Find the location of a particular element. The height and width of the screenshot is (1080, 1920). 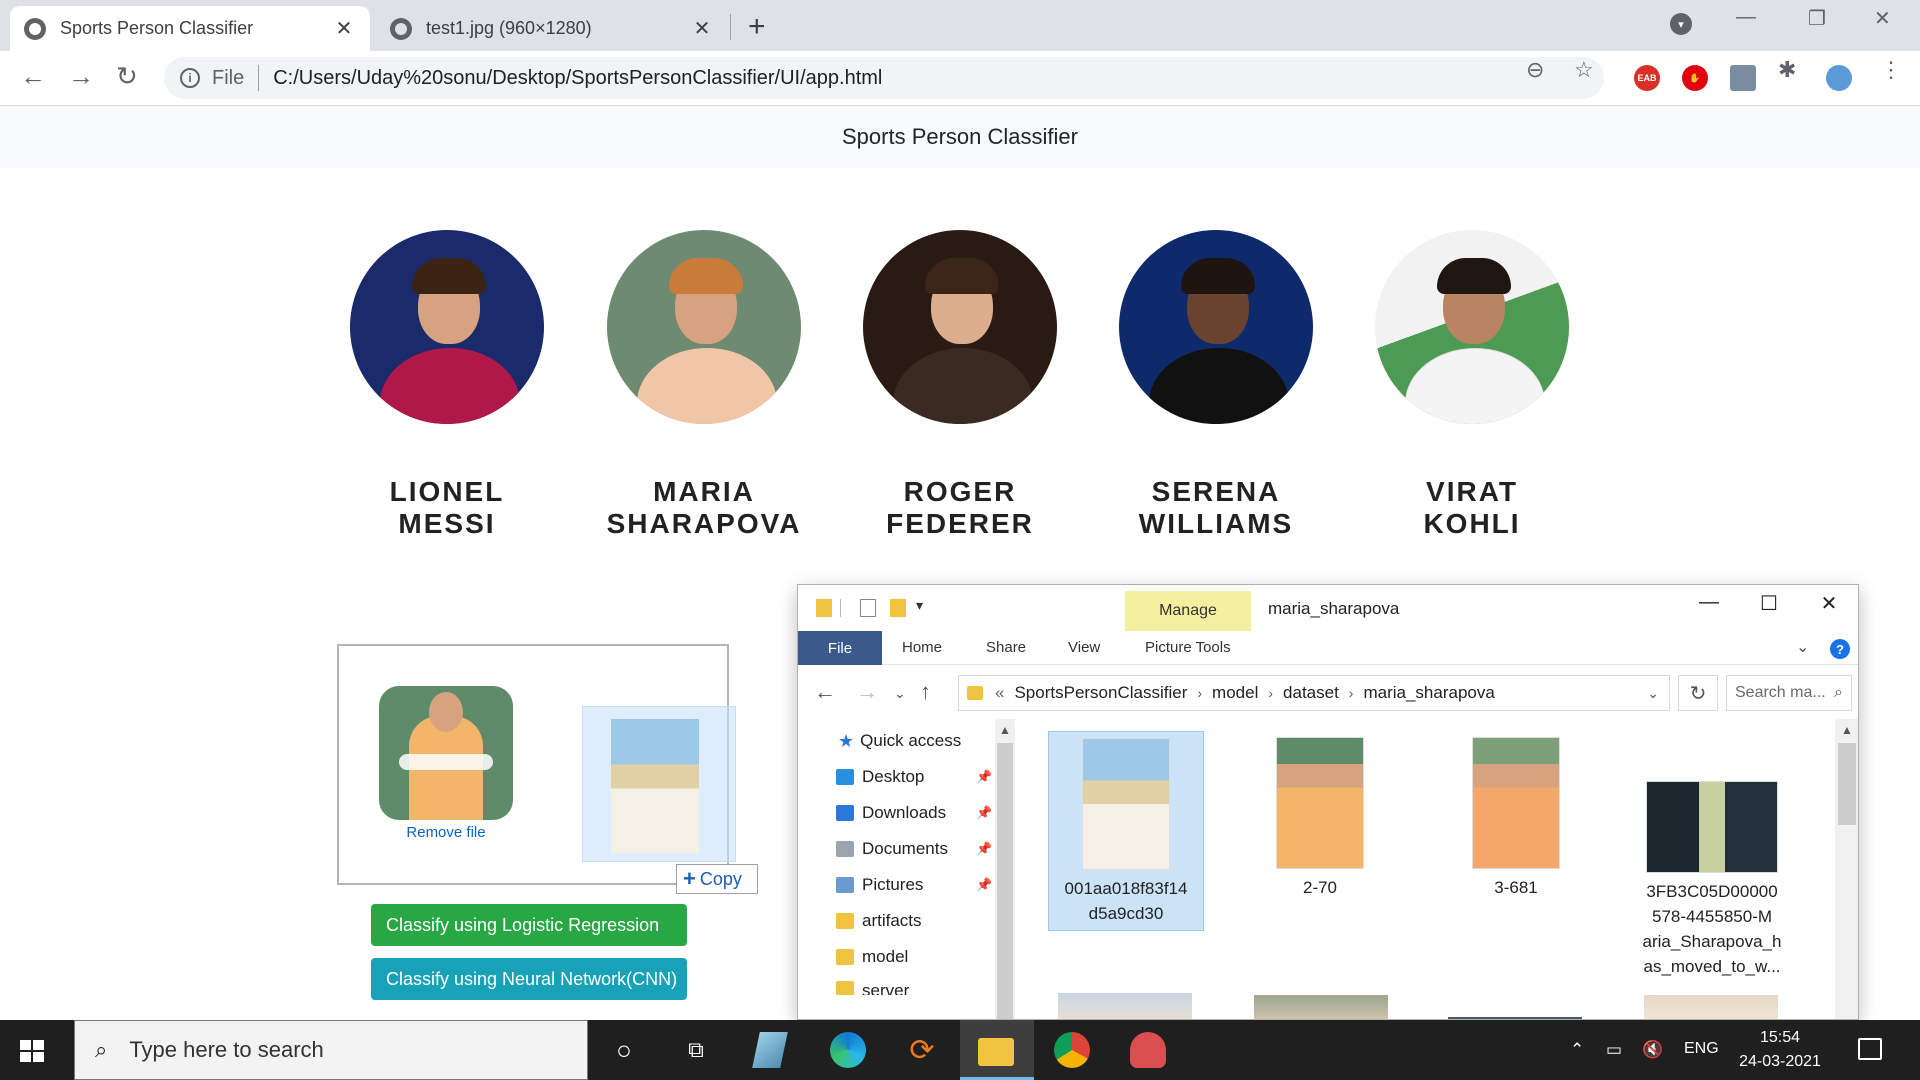

chrome-menu-icon: ⋮ is located at coordinates (1891, 70).